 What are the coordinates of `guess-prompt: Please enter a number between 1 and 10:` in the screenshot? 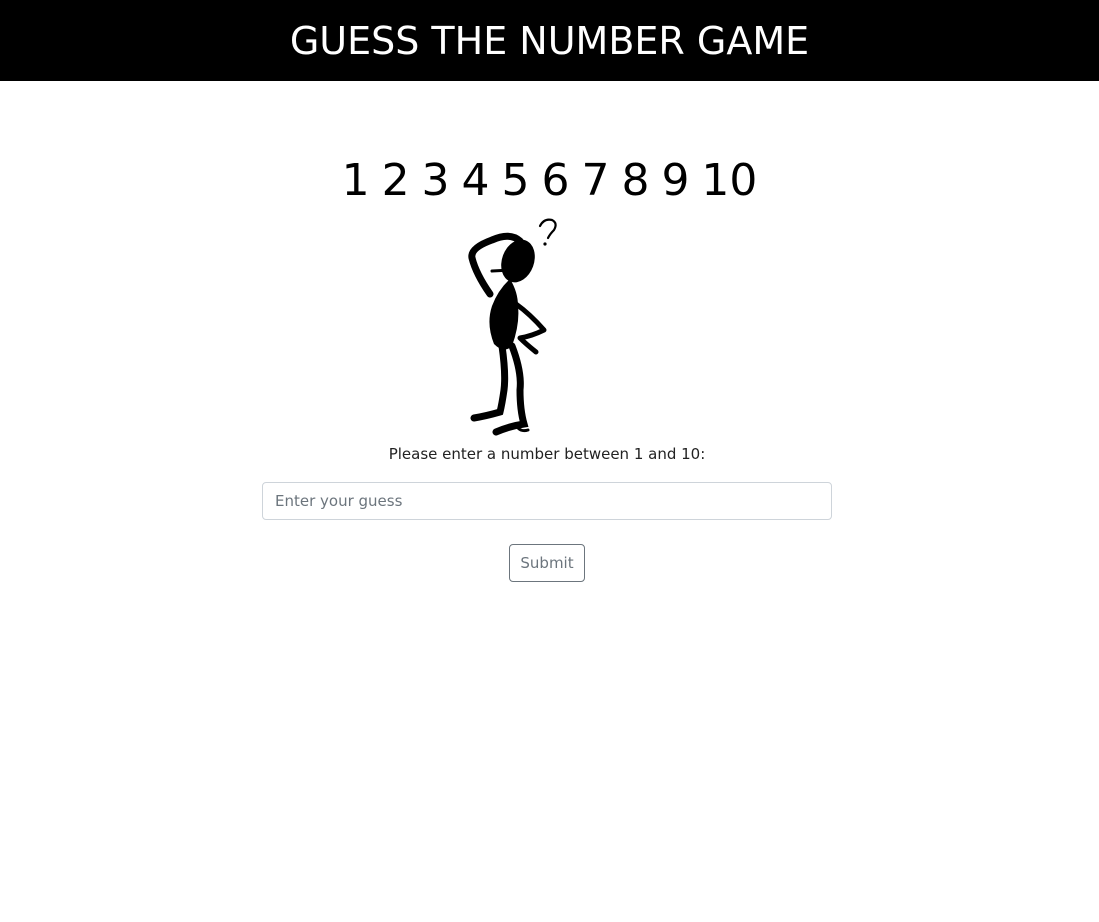 It's located at (547, 454).